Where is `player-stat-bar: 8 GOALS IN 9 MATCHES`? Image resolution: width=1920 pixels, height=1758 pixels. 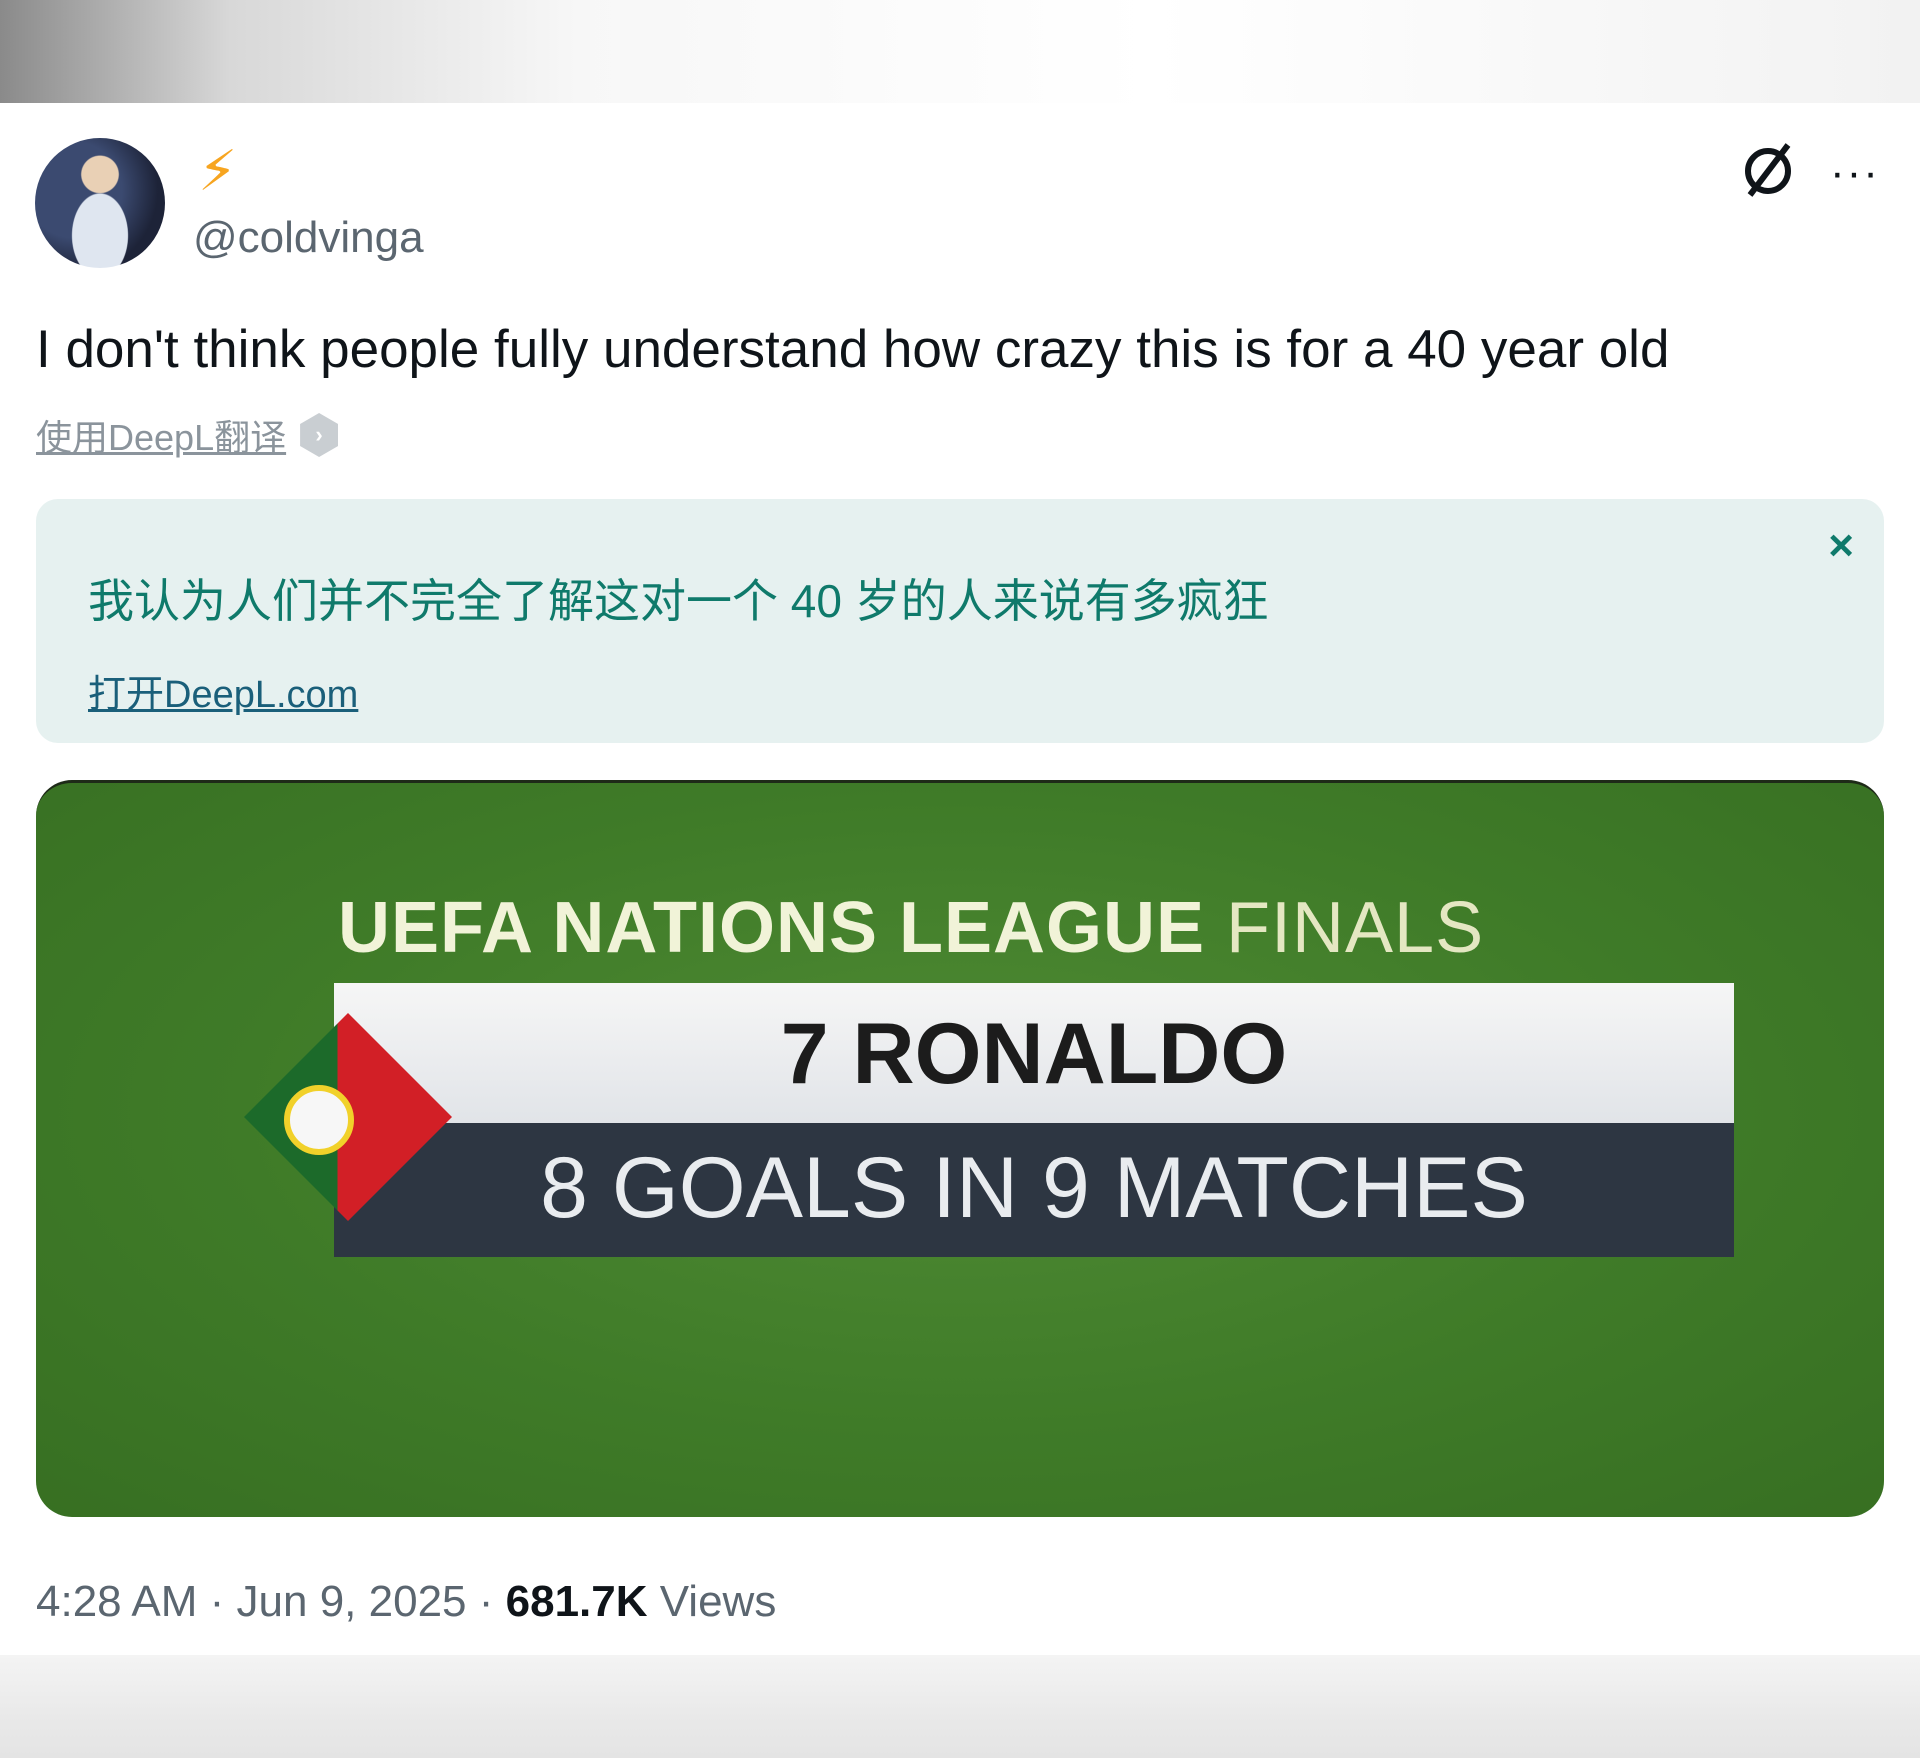 player-stat-bar: 8 GOALS IN 9 MATCHES is located at coordinates (1034, 1190).